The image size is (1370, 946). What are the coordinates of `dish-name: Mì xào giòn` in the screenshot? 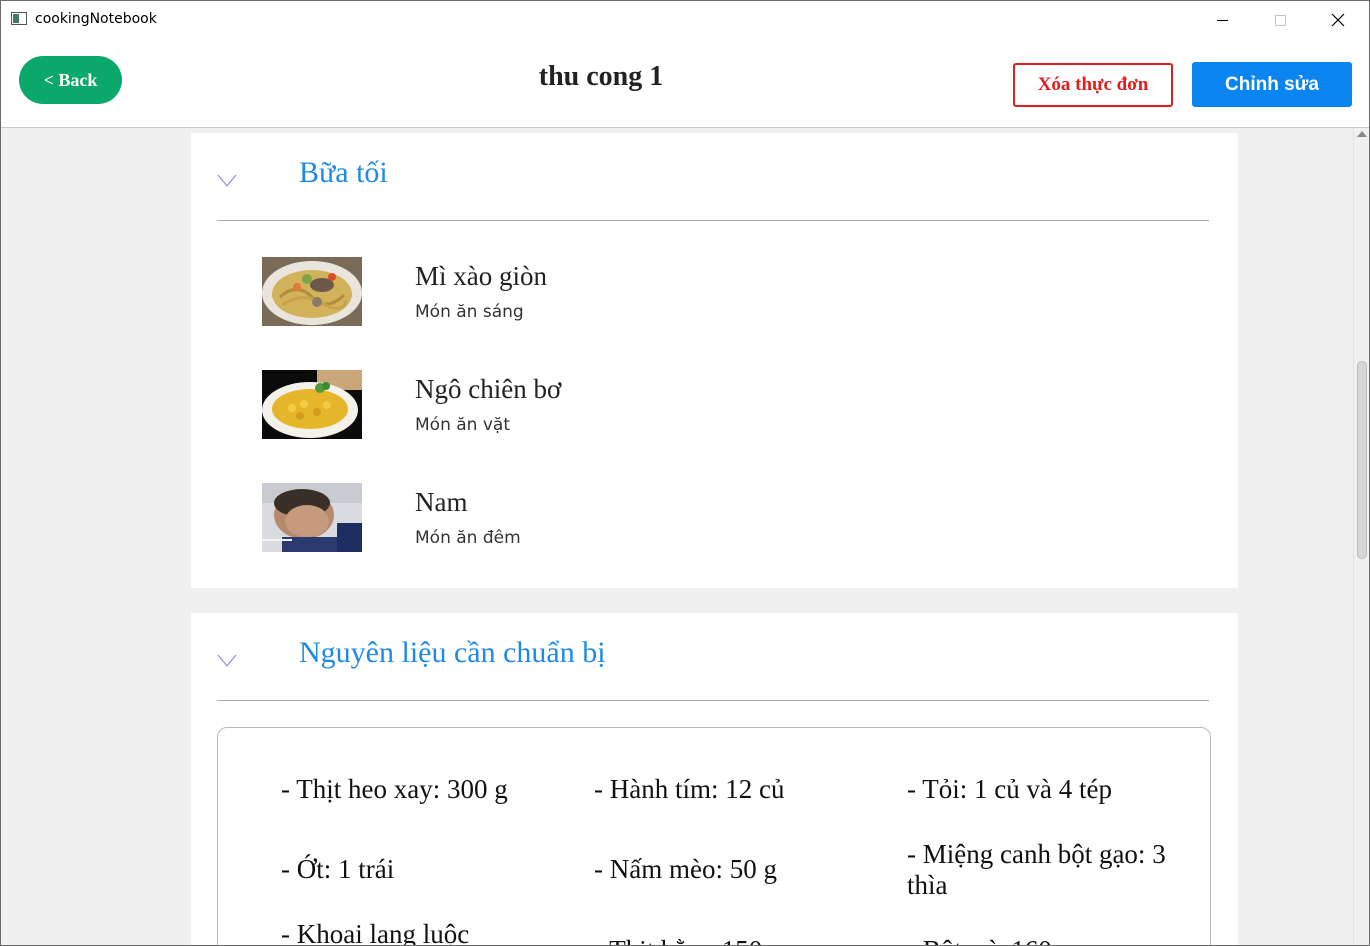 It's located at (481, 276).